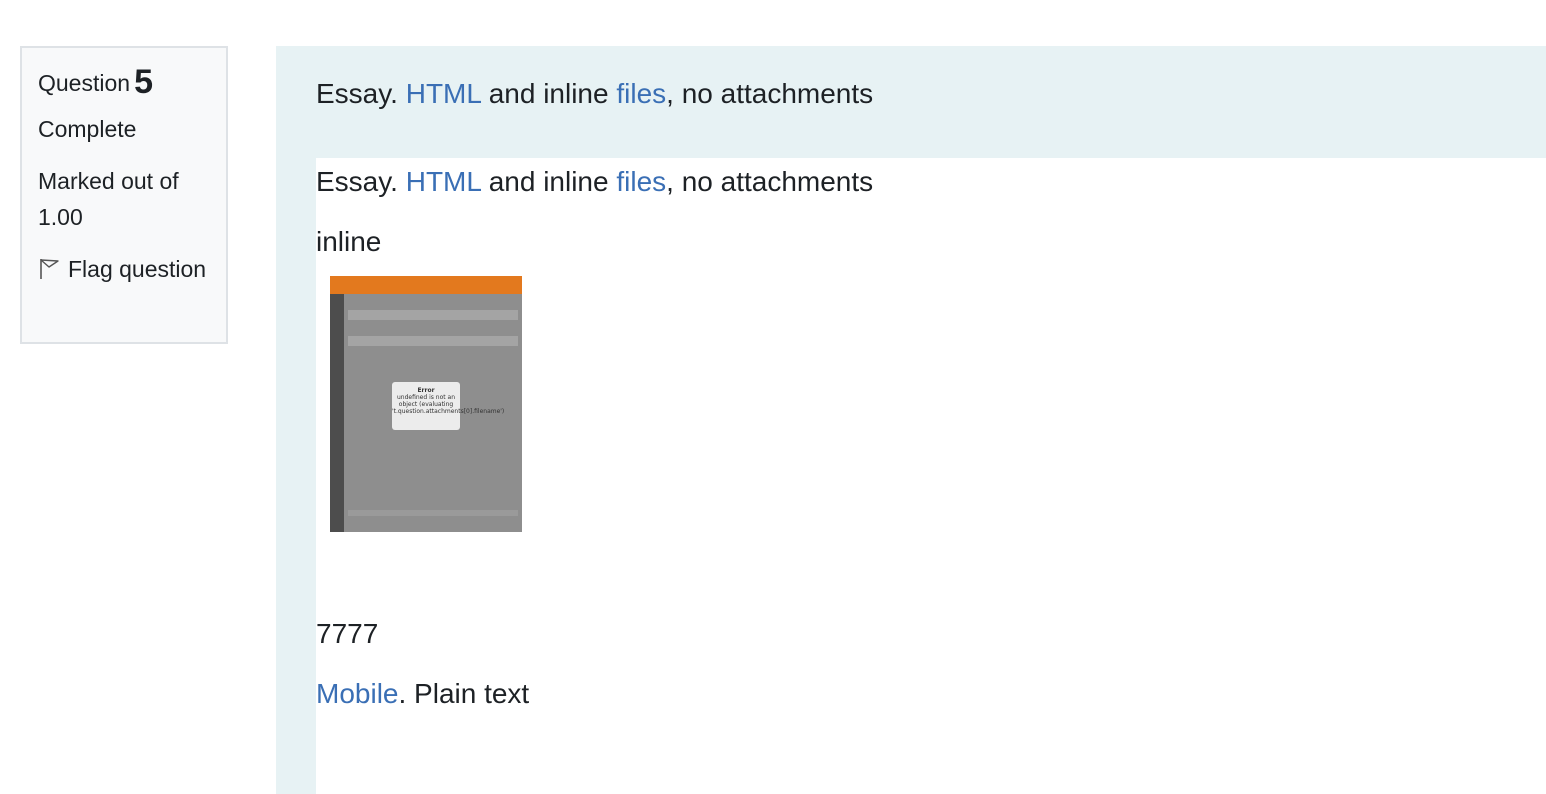 The width and height of the screenshot is (1546, 794). What do you see at coordinates (641, 93) in the screenshot?
I see `files-link: files` at bounding box center [641, 93].